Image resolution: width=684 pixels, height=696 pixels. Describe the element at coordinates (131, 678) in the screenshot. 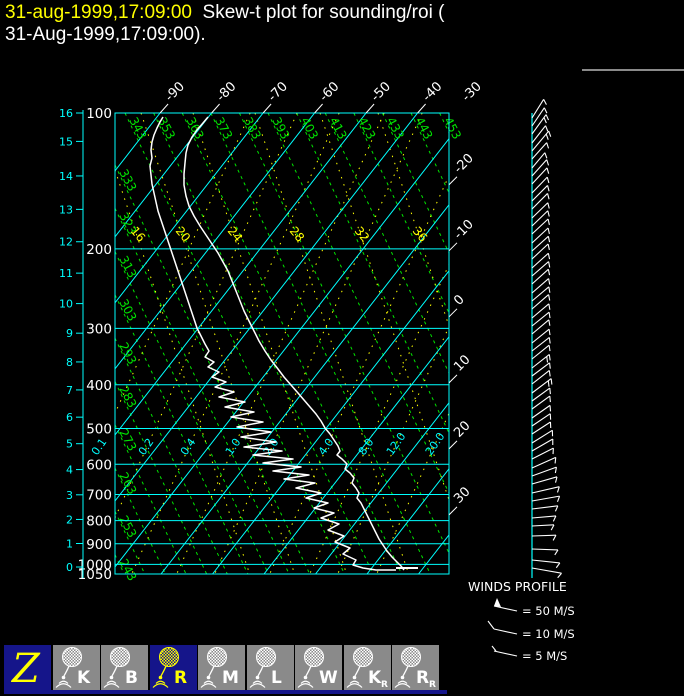

I see `button-letter: B` at that location.